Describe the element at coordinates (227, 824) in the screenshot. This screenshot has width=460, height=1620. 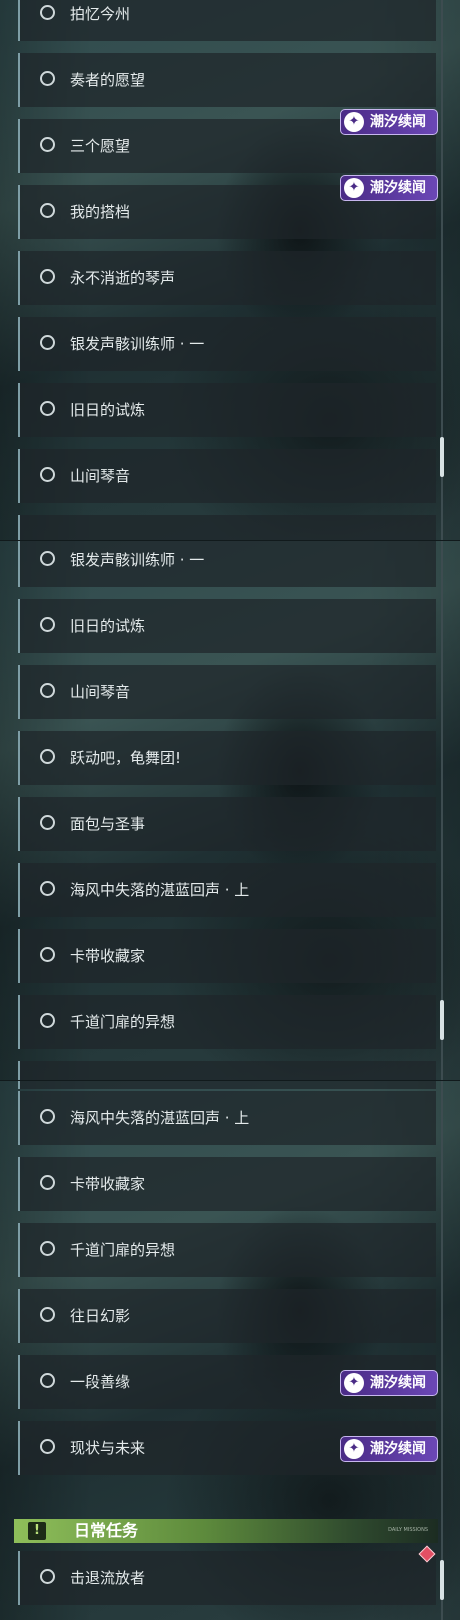
I see `quest-row: 面包与圣事` at that location.